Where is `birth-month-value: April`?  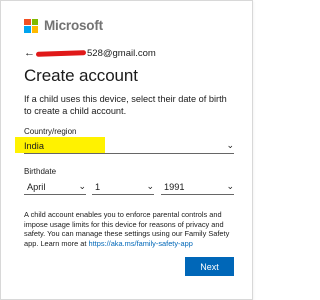 birth-month-value: April is located at coordinates (36, 187).